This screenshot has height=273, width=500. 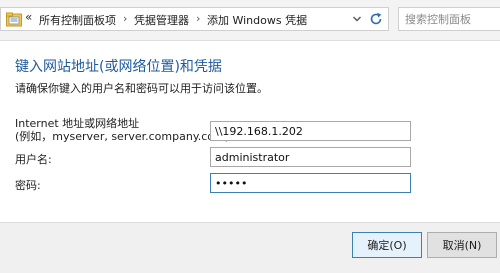 I want to click on breadcrumb-credential-manager: 凭据管理器, so click(x=161, y=20).